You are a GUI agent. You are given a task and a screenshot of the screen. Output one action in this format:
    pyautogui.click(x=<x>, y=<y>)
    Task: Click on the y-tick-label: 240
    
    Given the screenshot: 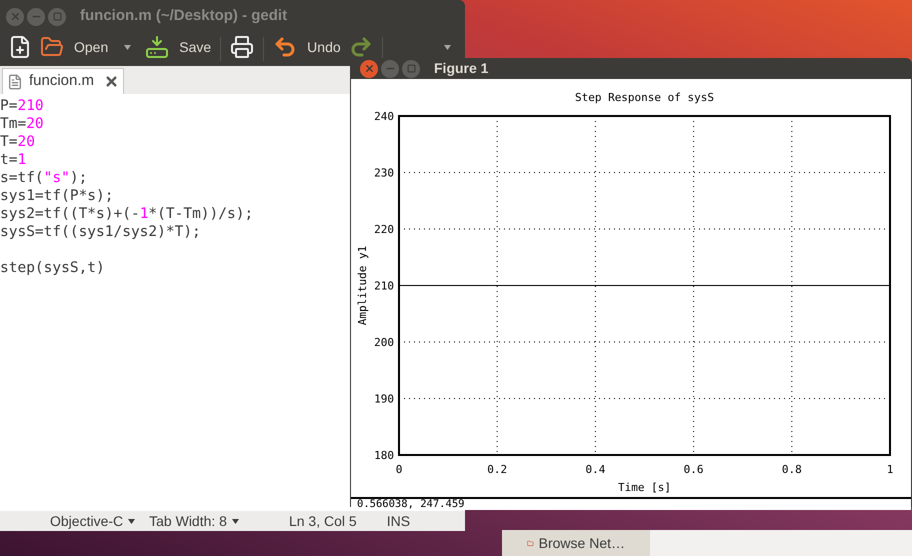 What is the action you would take?
    pyautogui.click(x=384, y=116)
    